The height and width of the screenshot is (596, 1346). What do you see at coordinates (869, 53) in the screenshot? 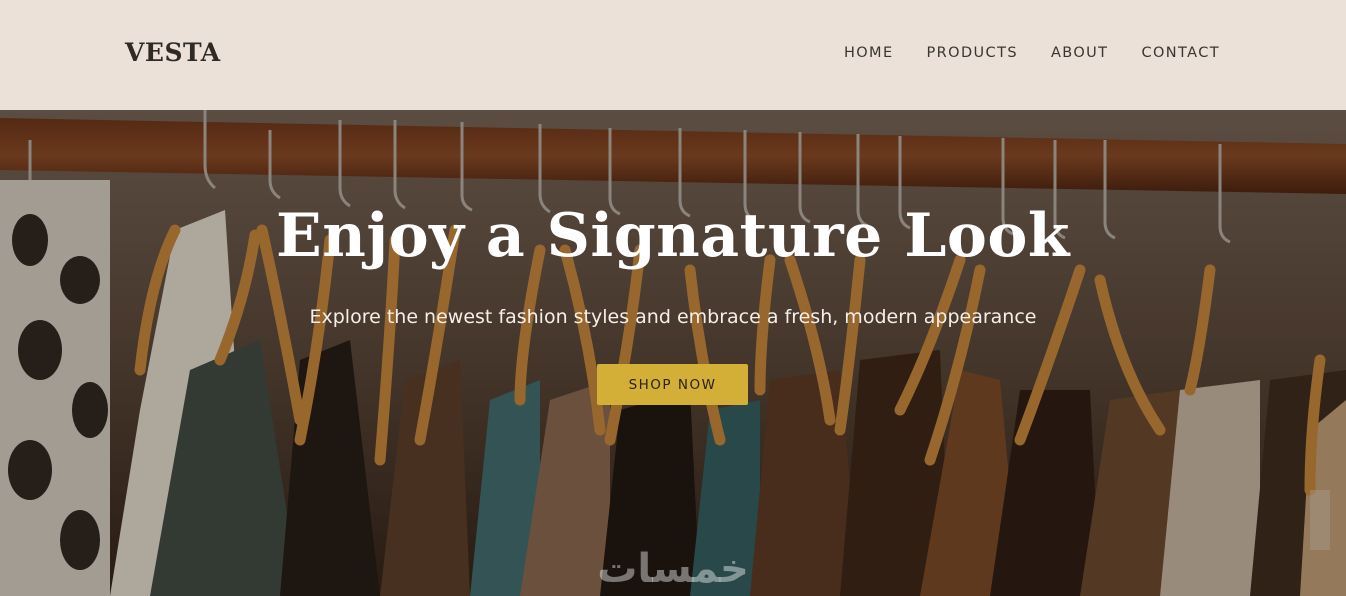
I see `nav-link-home: HOME` at bounding box center [869, 53].